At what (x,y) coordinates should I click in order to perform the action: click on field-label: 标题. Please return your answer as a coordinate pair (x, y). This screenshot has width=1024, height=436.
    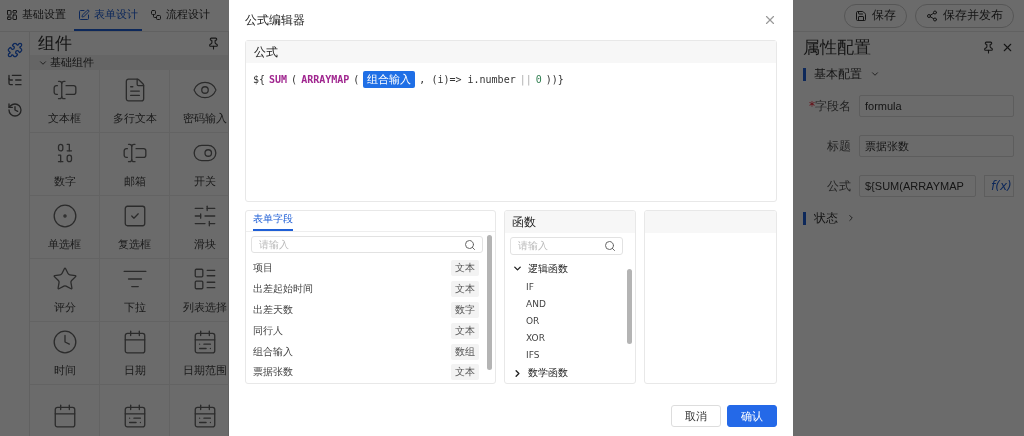
    Looking at the image, I should click on (838, 146).